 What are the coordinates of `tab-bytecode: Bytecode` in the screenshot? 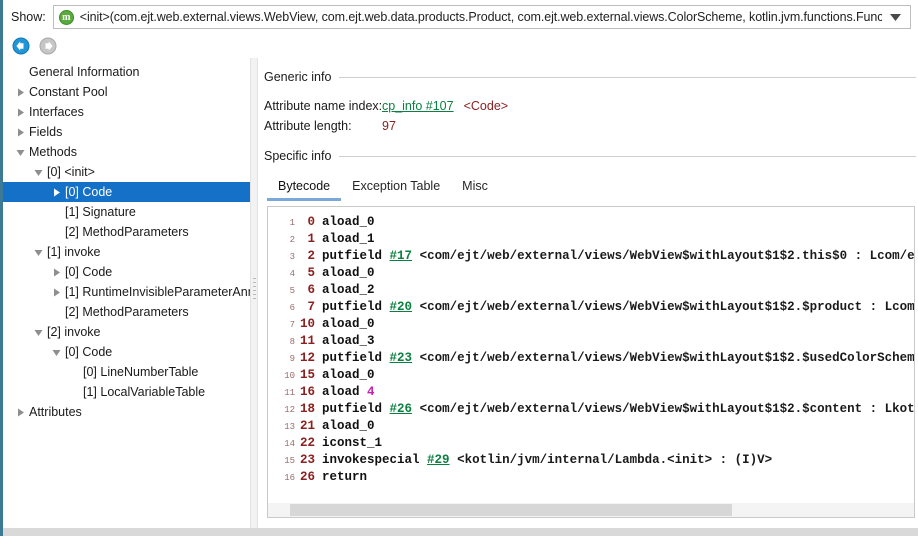 It's located at (304, 188).